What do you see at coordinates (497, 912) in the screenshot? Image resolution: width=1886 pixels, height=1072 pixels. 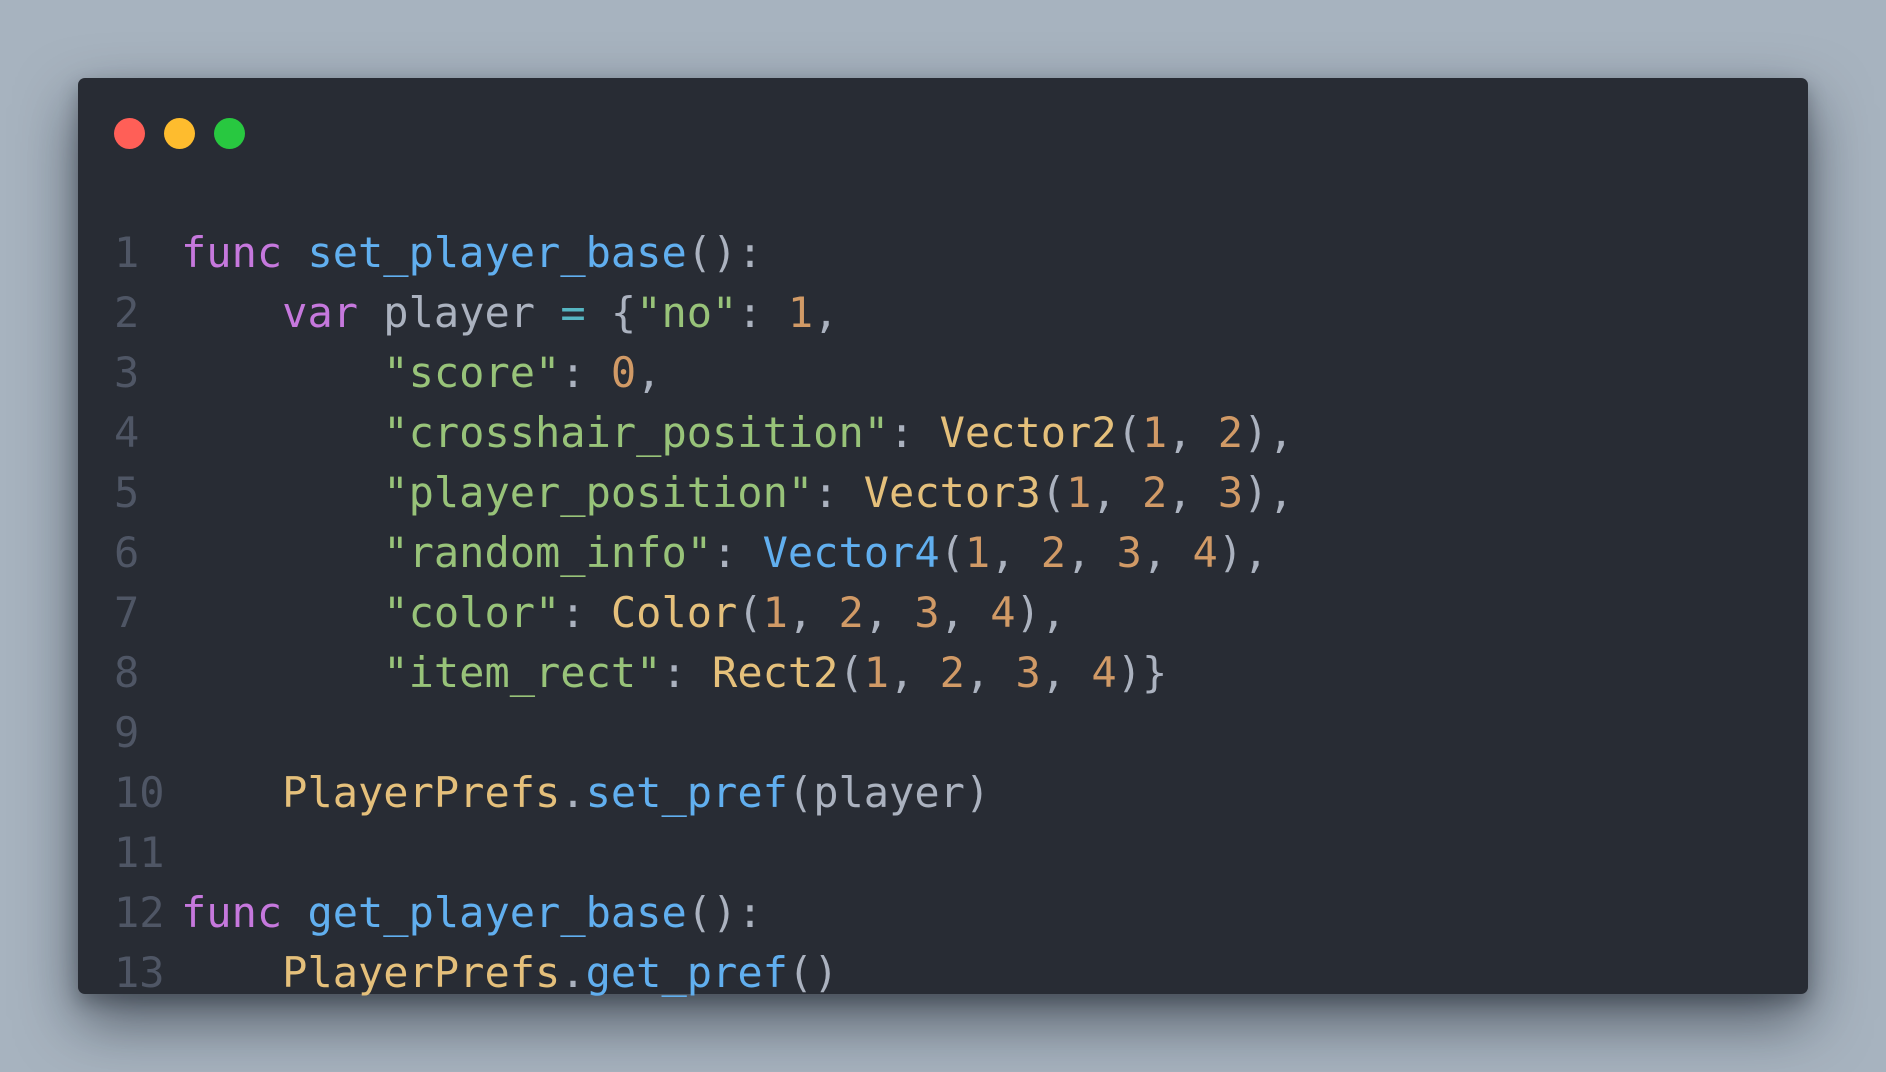 I see `code-token: get_player_base` at bounding box center [497, 912].